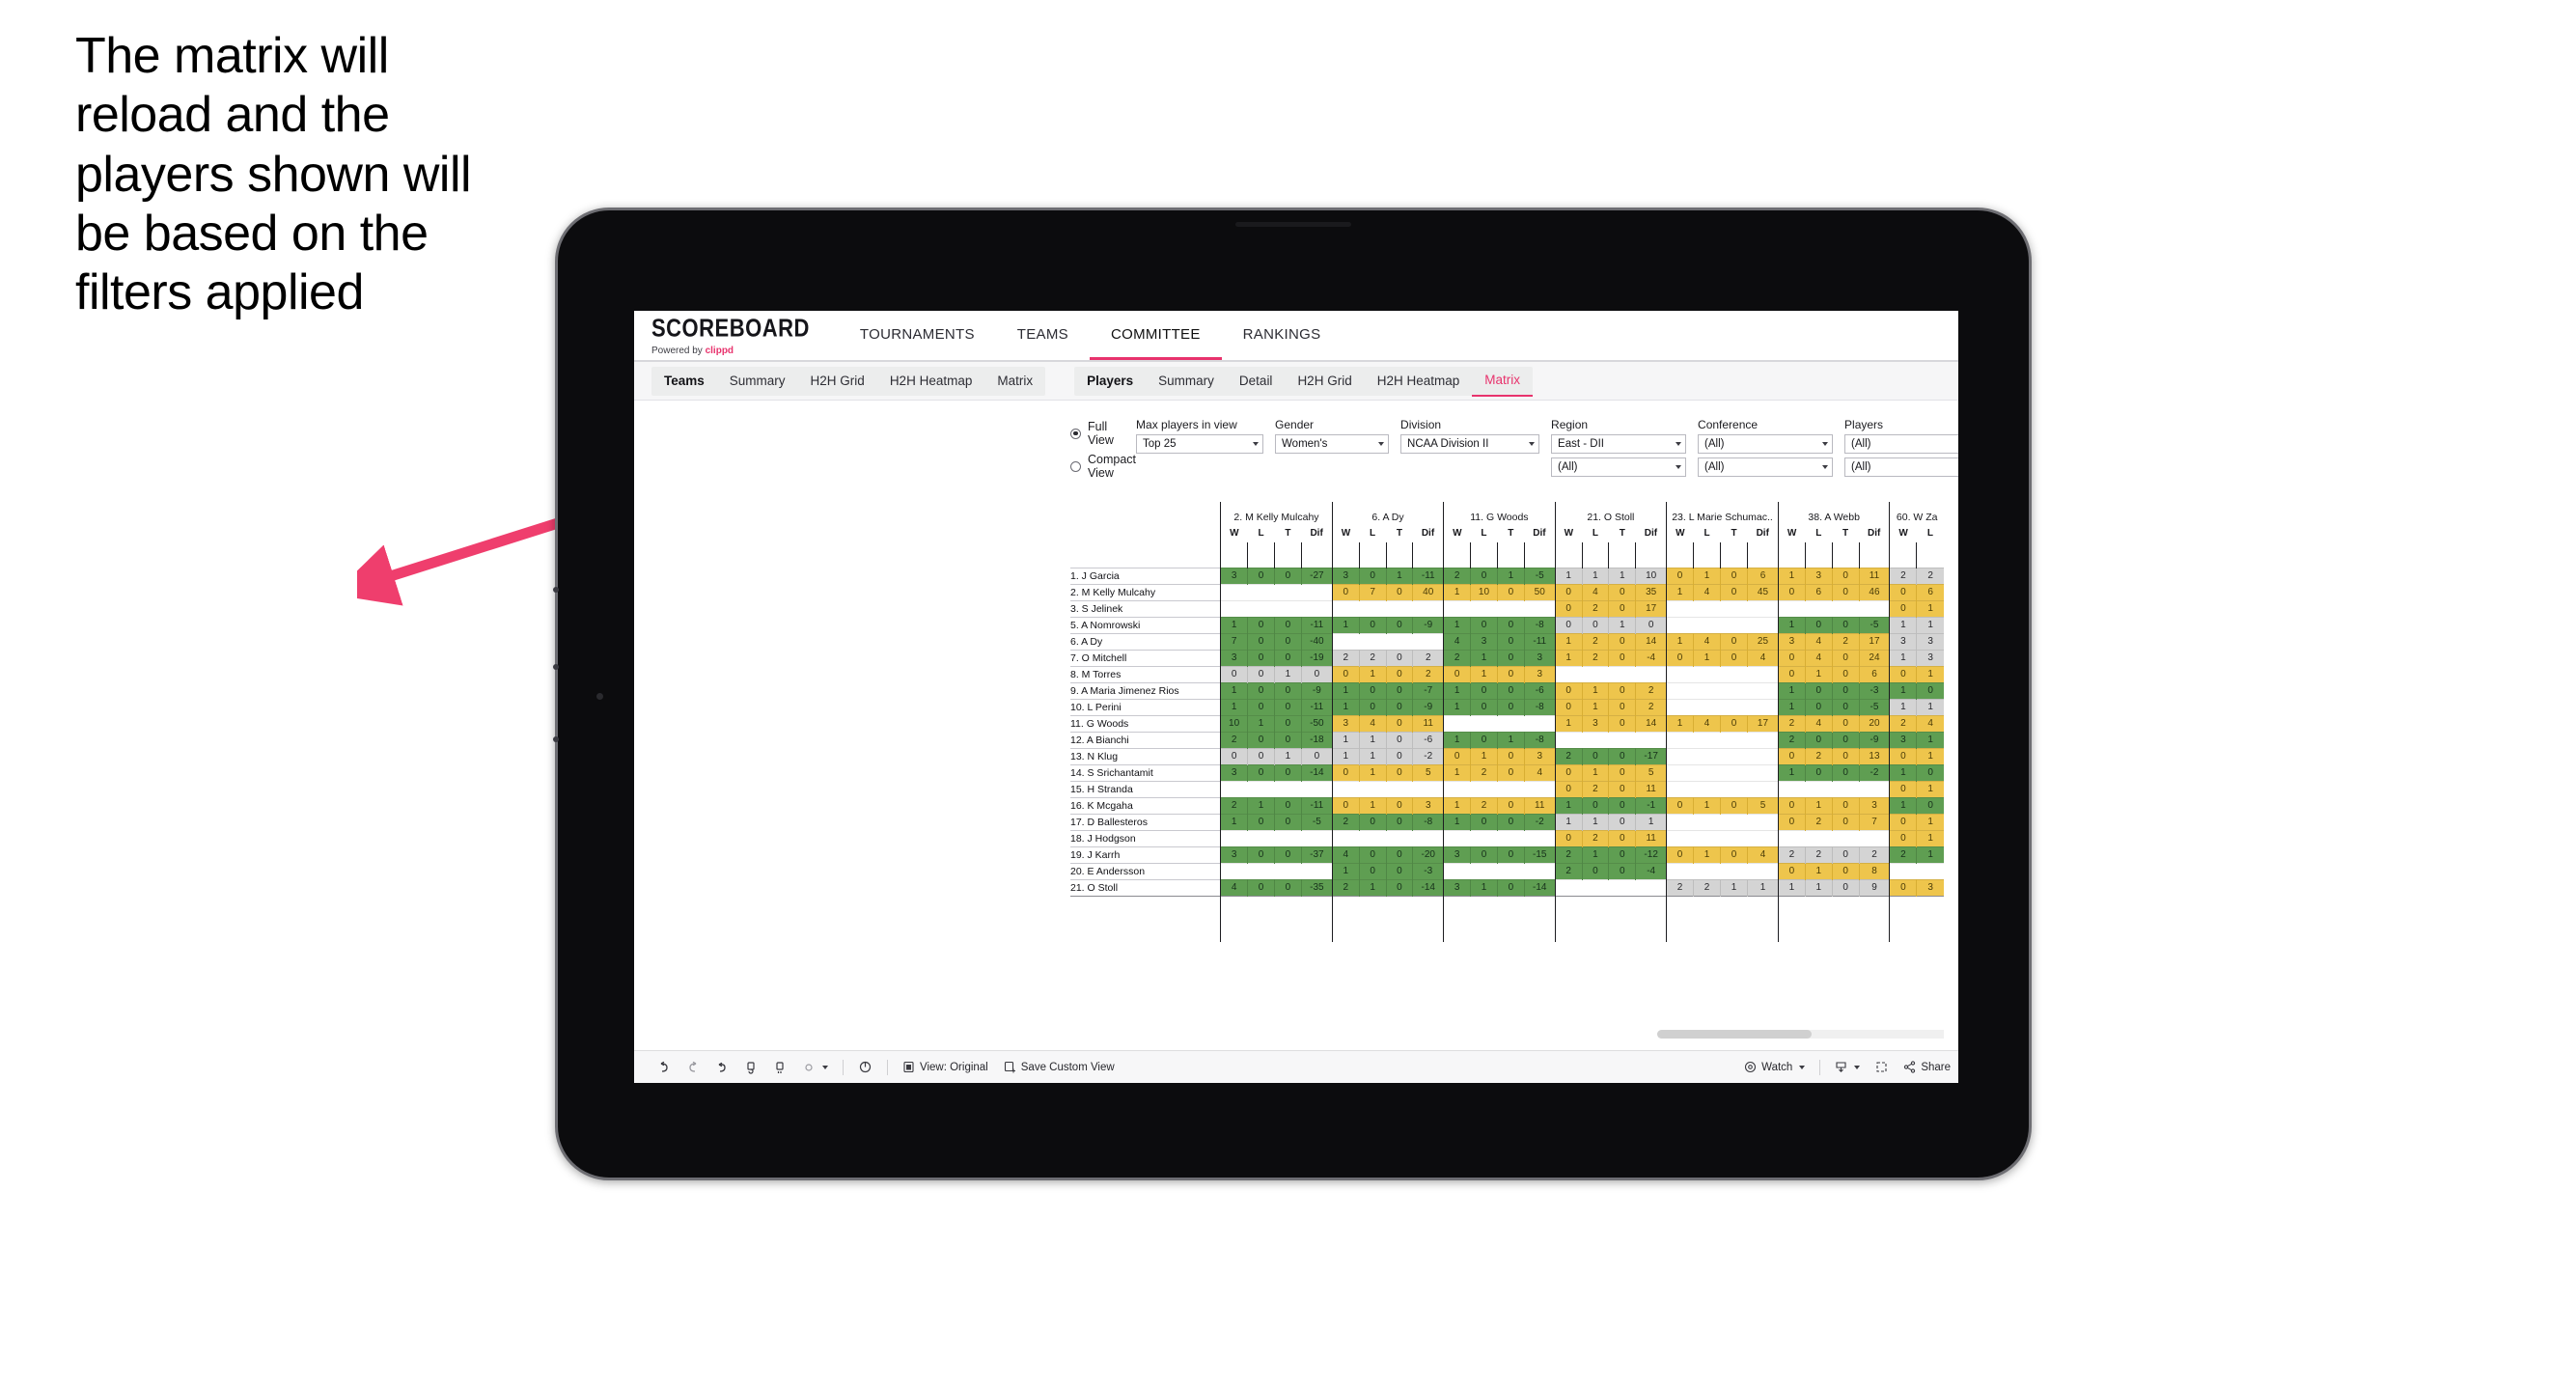  Describe the element at coordinates (1317, 887) in the screenshot. I see `matrix-cell: -35` at that location.